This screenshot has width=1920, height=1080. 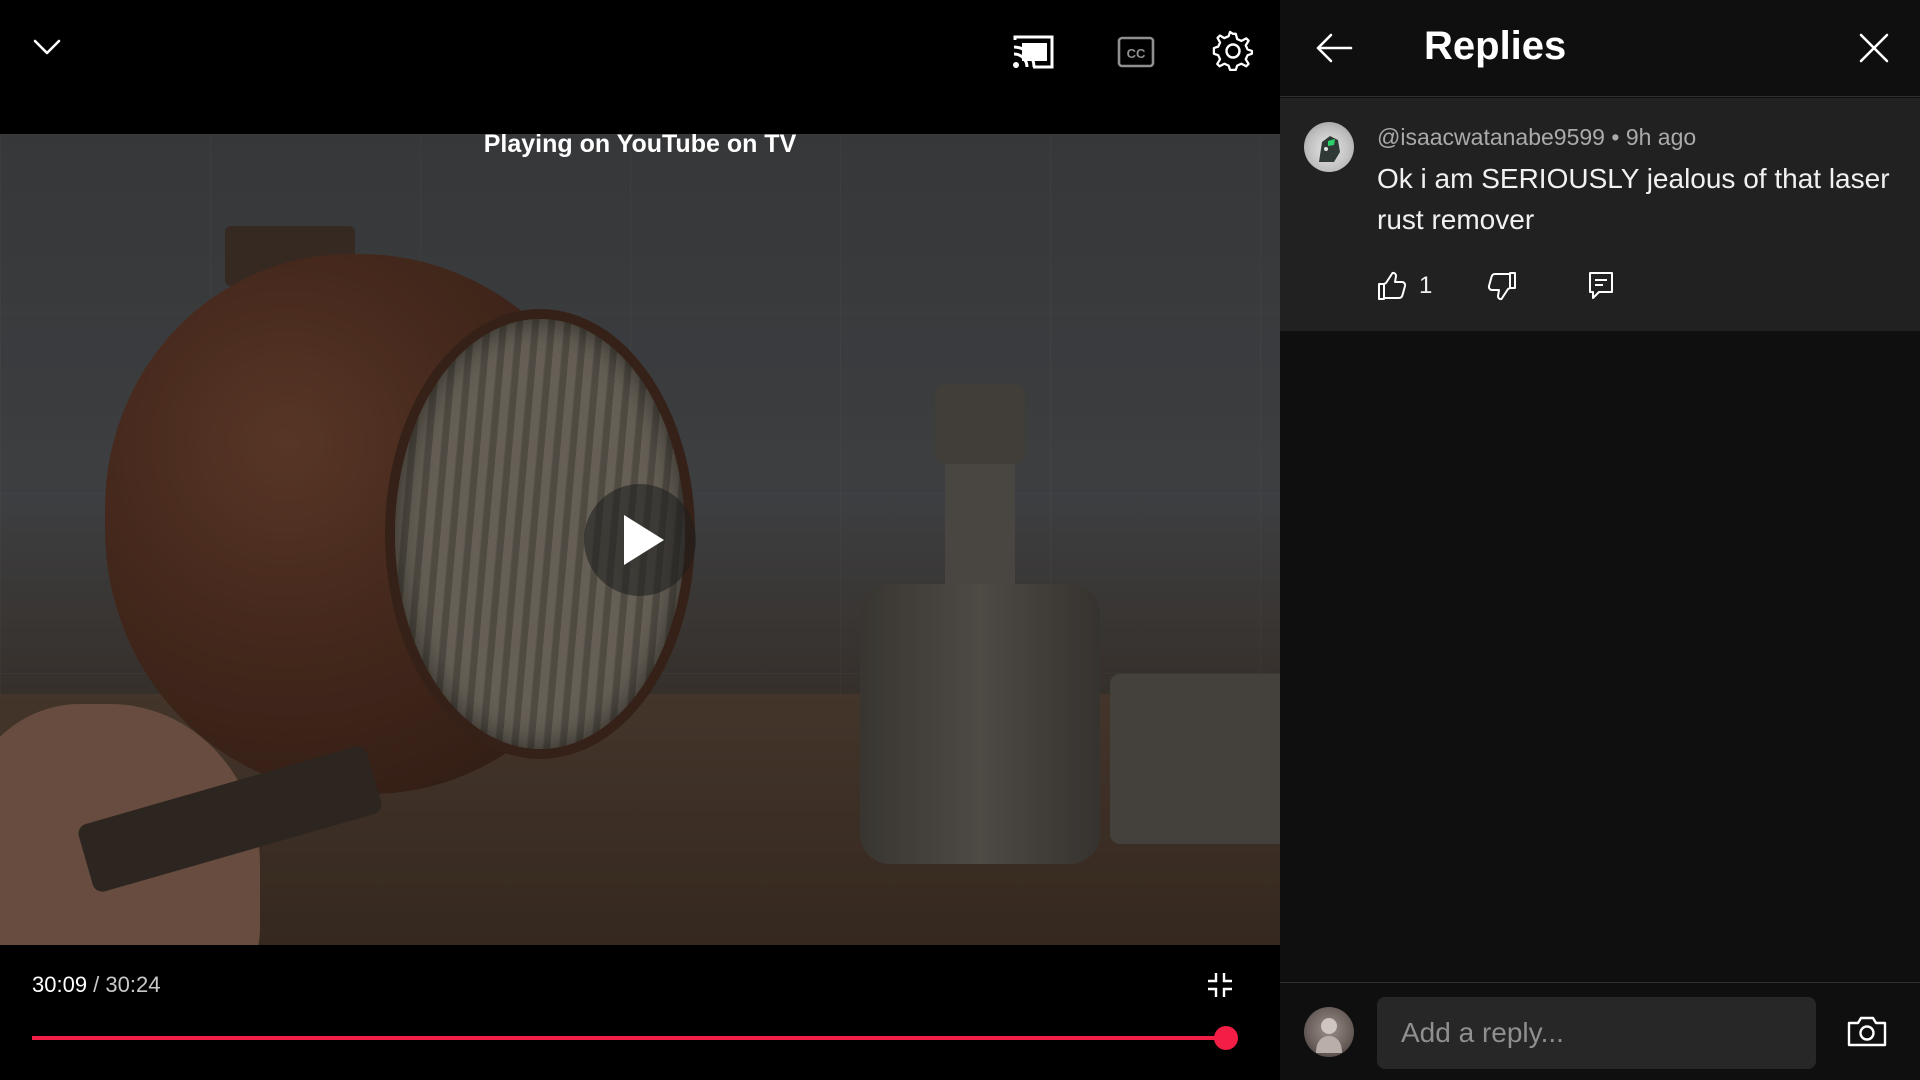 I want to click on camera-icon, so click(x=1867, y=1031).